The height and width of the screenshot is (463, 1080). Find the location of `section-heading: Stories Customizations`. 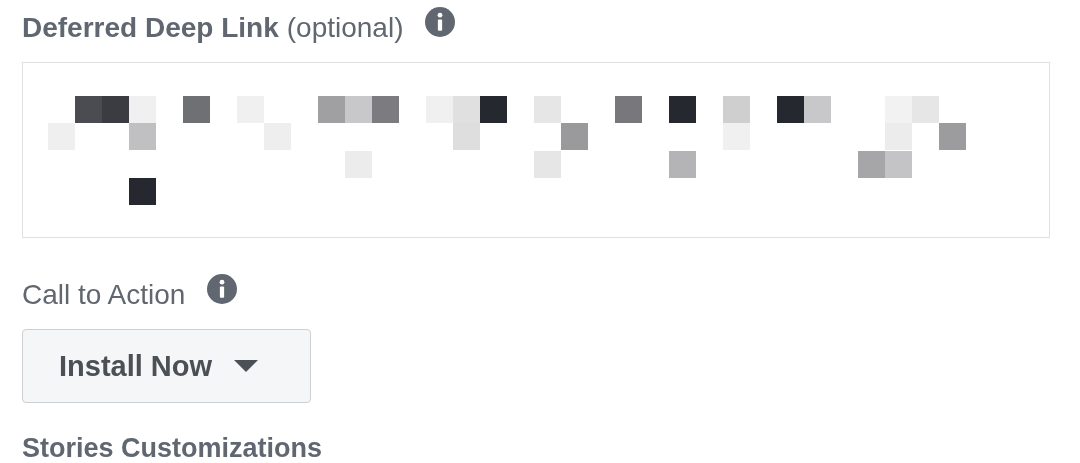

section-heading: Stories Customizations is located at coordinates (173, 448).